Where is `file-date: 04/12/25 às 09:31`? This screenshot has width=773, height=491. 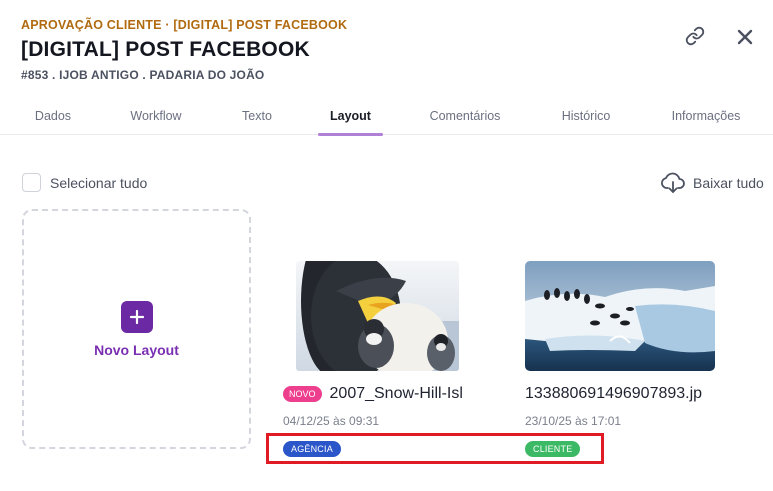
file-date: 04/12/25 às 09:31 is located at coordinates (331, 421).